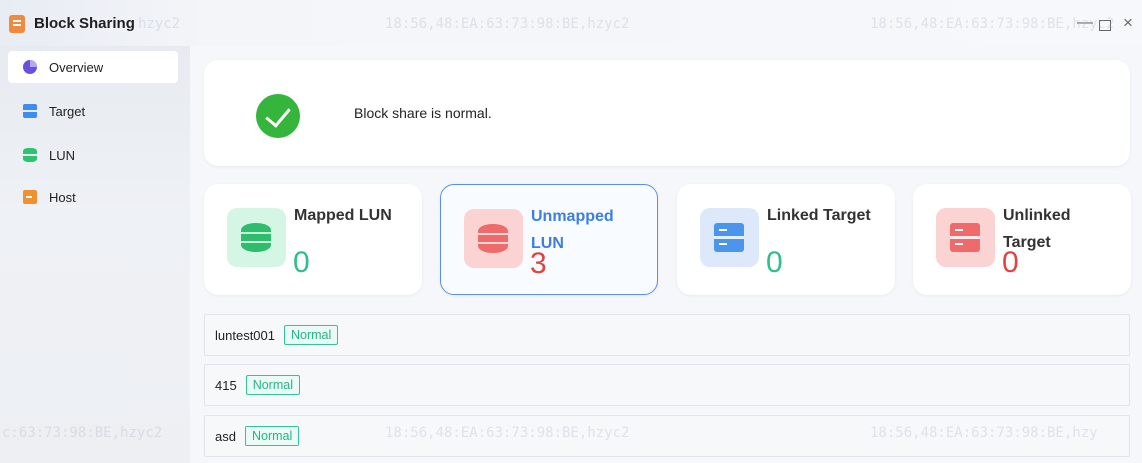  I want to click on status-message: Block share is normal., so click(423, 113).